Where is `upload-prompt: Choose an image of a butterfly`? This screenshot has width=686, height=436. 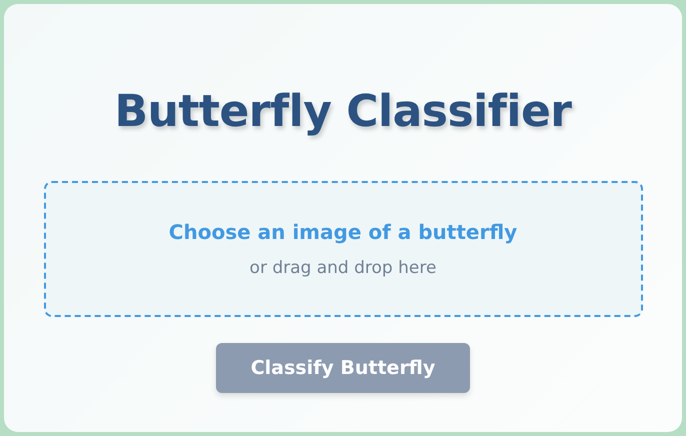 upload-prompt: Choose an image of a butterfly is located at coordinates (343, 232).